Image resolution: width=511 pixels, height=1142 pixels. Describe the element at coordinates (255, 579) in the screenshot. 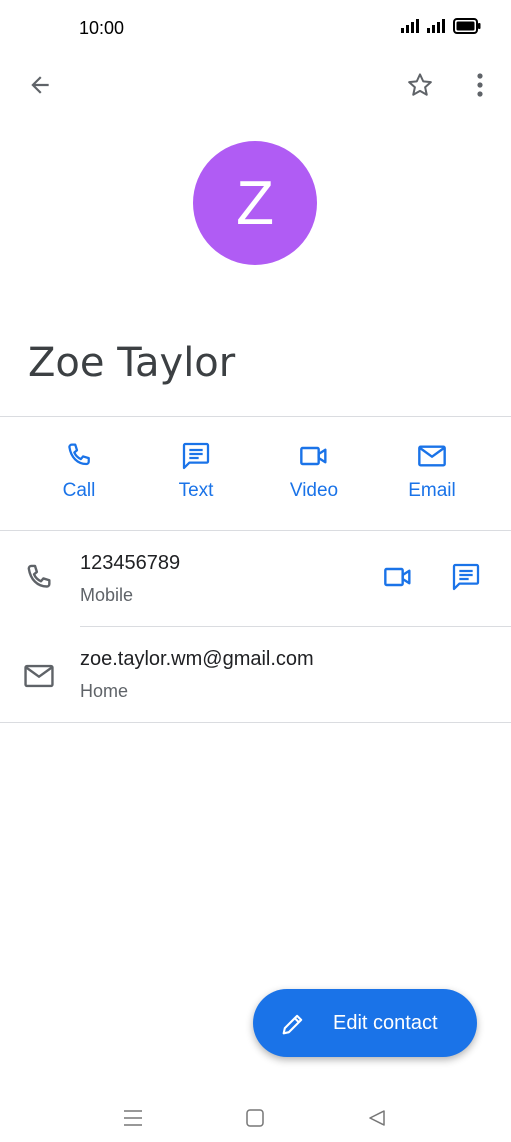

I see `phone-row: 123456789 Mobile` at that location.